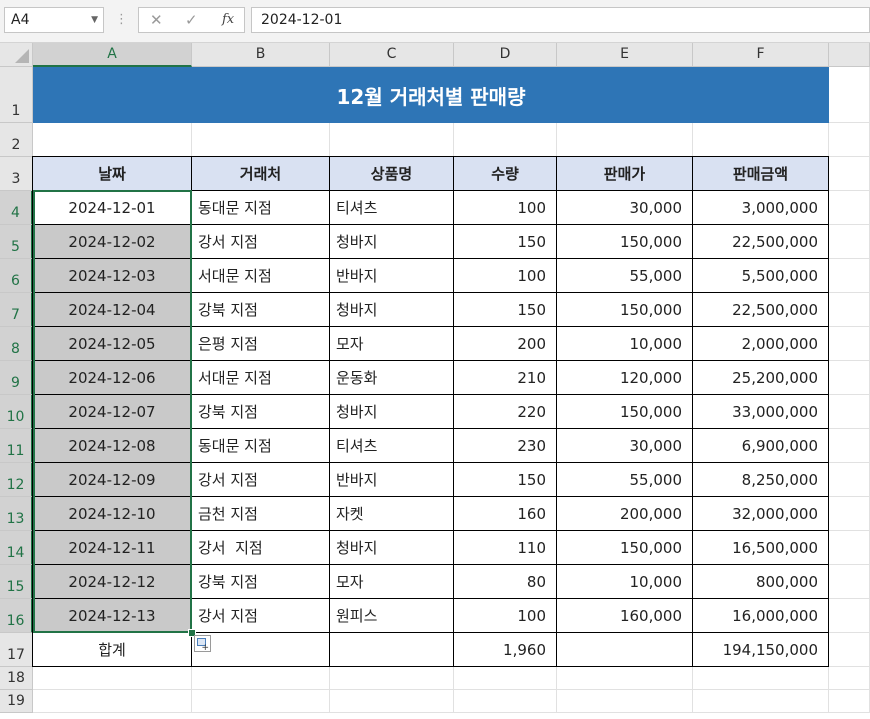 The image size is (870, 719). Describe the element at coordinates (505, 649) in the screenshot. I see `total-qty: 1,960` at that location.